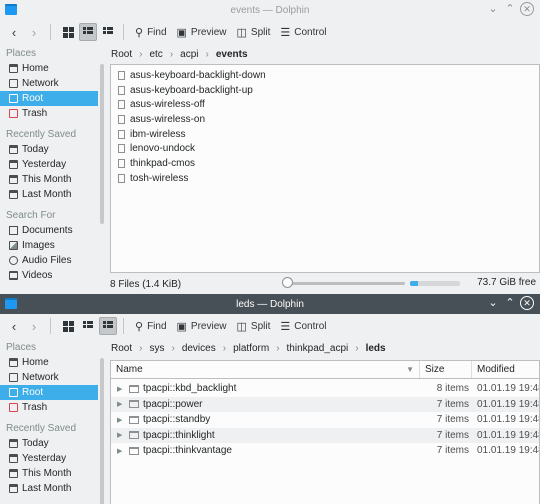 This screenshot has width=540, height=504. I want to click on column-header-modified: Modified, so click(505, 369).